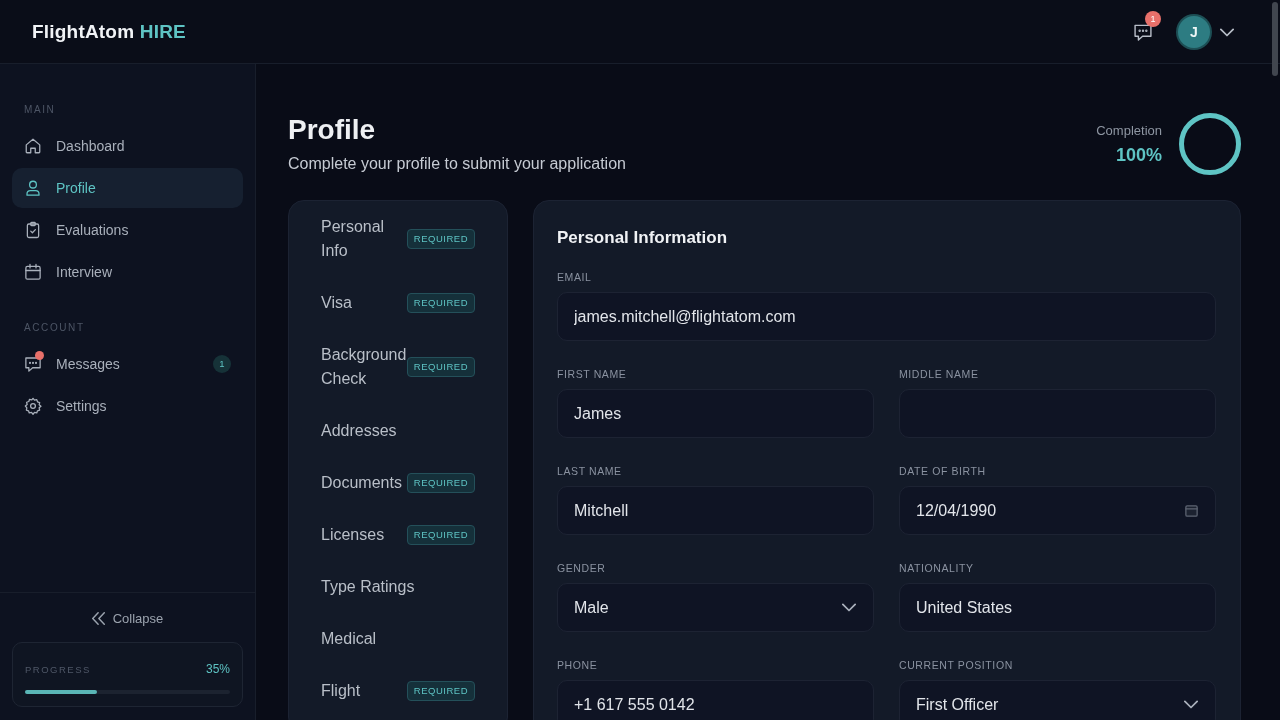 The height and width of the screenshot is (720, 1280). What do you see at coordinates (715, 607) in the screenshot?
I see `dropdown-field: Male` at bounding box center [715, 607].